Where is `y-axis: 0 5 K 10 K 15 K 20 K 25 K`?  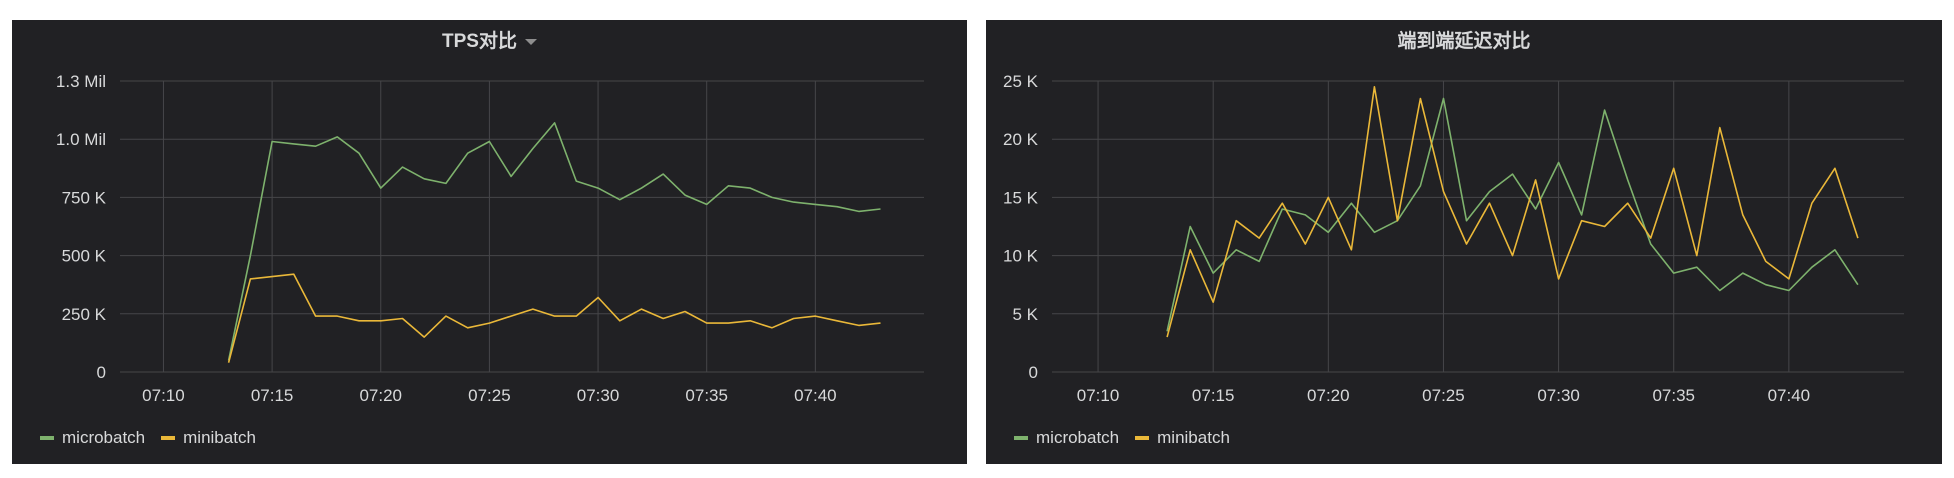 y-axis: 0 5 K 10 K 15 K 20 K 25 K is located at coordinates (1021, 227).